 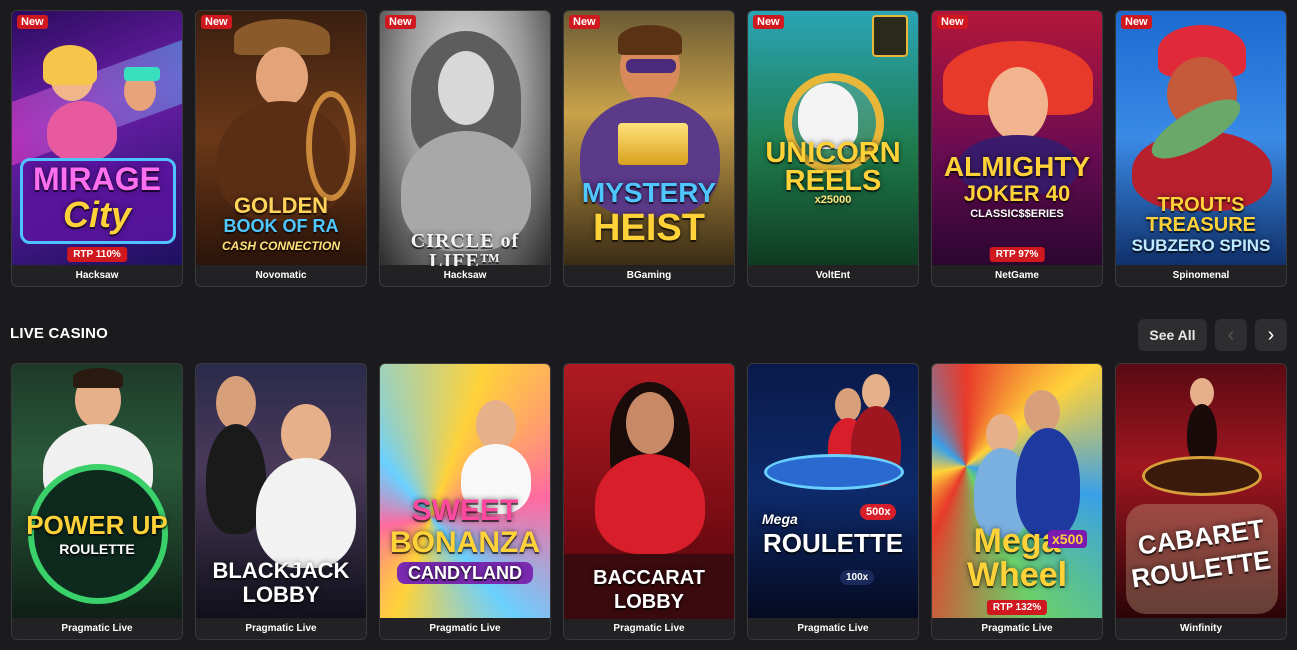 I want to click on game-thumbnail: CABARET ROULETTE, so click(x=1201, y=491).